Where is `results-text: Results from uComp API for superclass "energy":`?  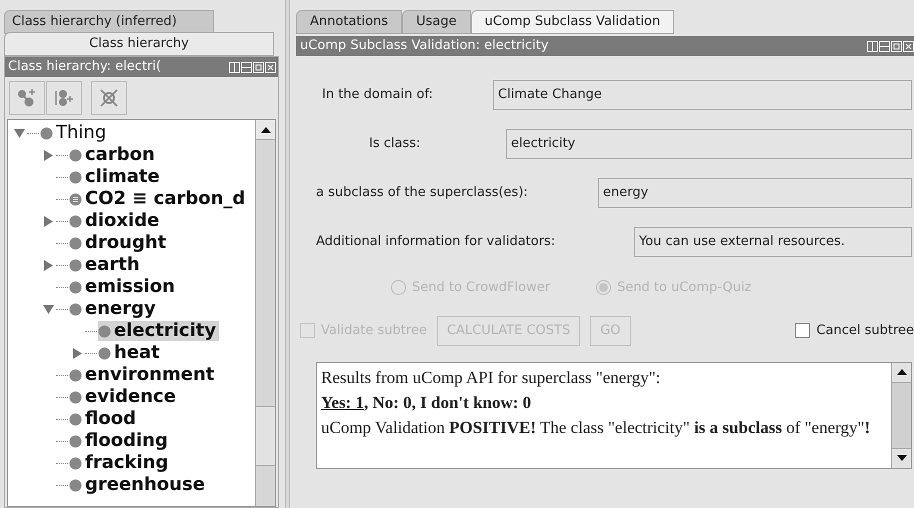
results-text: Results from uComp API for superclass "energy": is located at coordinates (491, 377).